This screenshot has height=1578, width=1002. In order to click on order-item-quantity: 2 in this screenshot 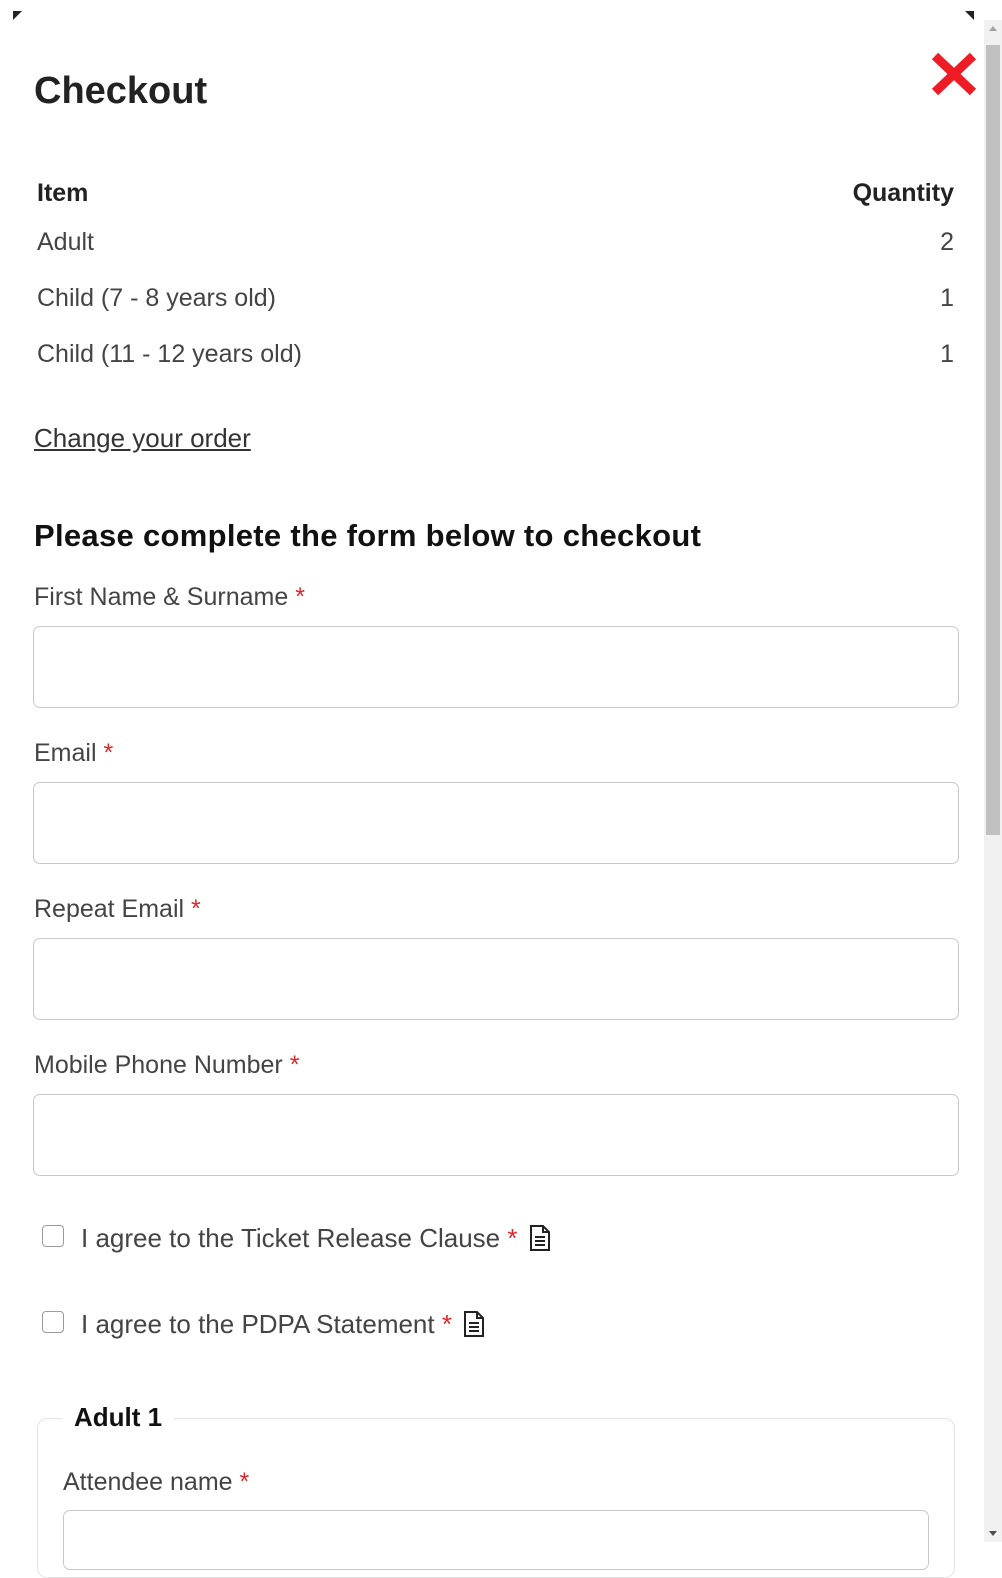, I will do `click(947, 241)`.